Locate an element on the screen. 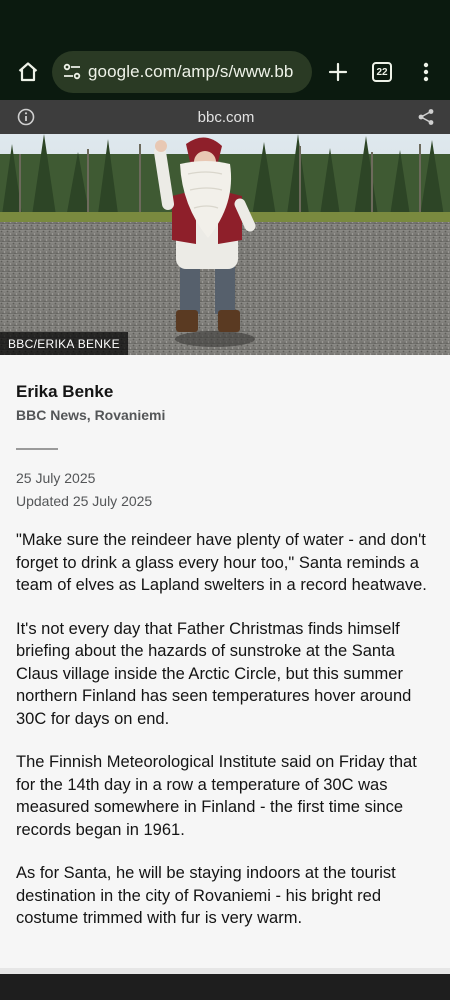  url-text: google.com/amp/s/www.bb is located at coordinates (190, 72).